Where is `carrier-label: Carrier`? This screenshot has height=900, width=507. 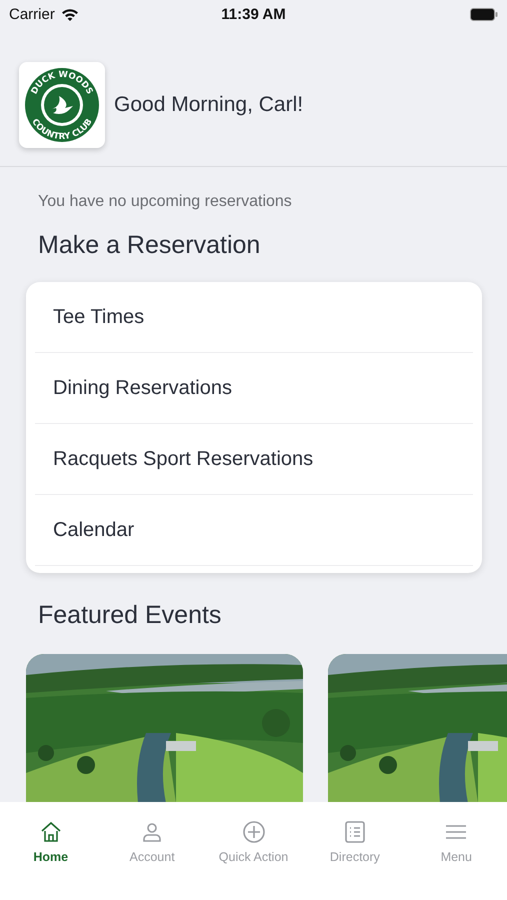 carrier-label: Carrier is located at coordinates (32, 14).